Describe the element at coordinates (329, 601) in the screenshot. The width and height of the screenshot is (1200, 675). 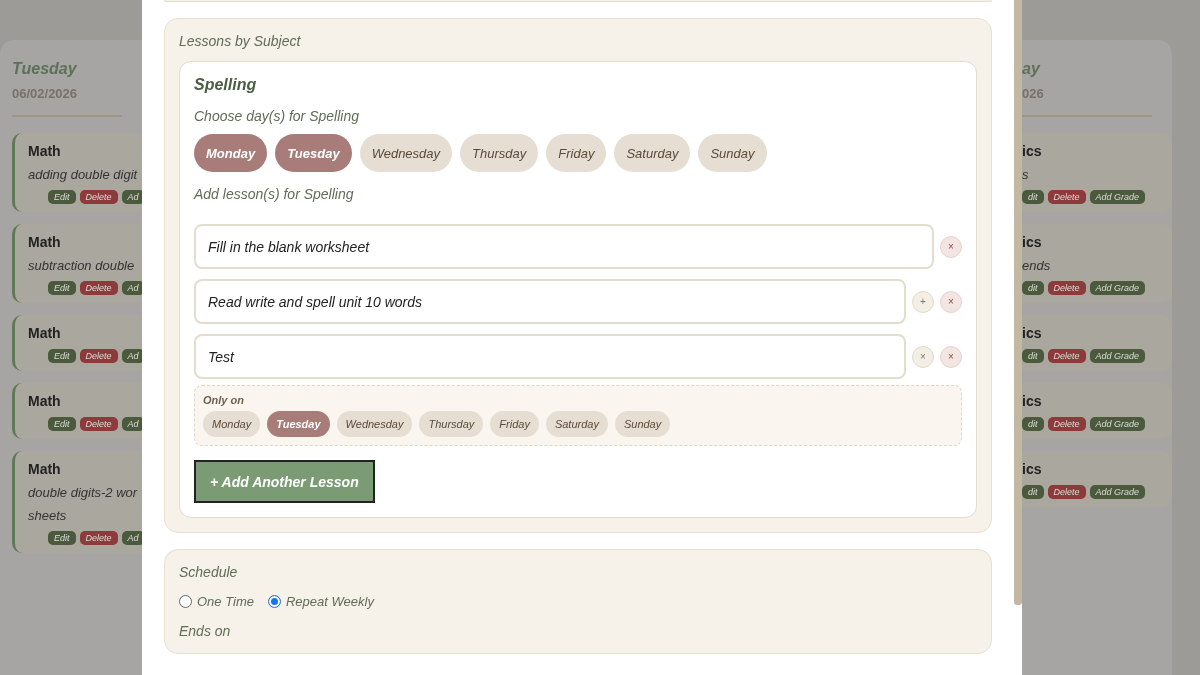
I see `option-label: Repeat Weekly` at that location.